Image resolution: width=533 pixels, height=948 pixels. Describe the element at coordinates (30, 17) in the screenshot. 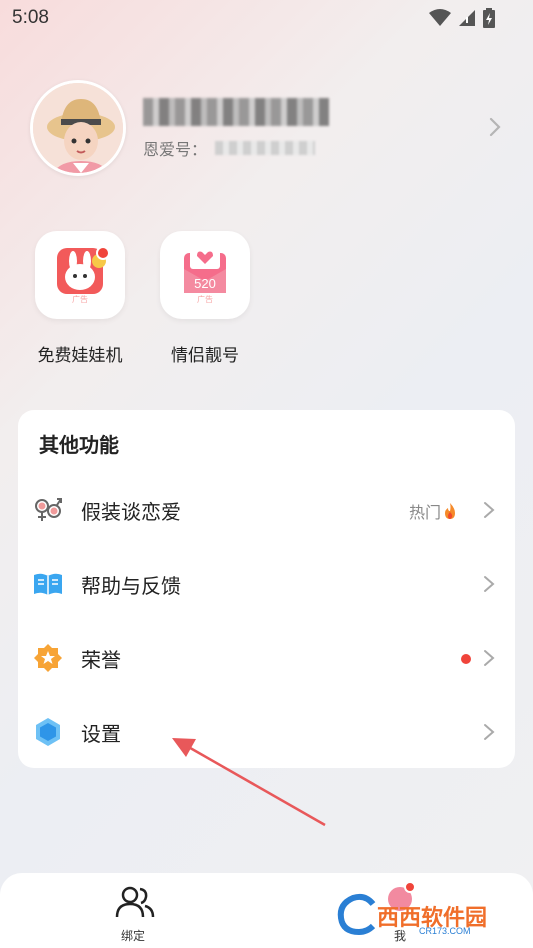

I see `status-time: 5:08` at that location.